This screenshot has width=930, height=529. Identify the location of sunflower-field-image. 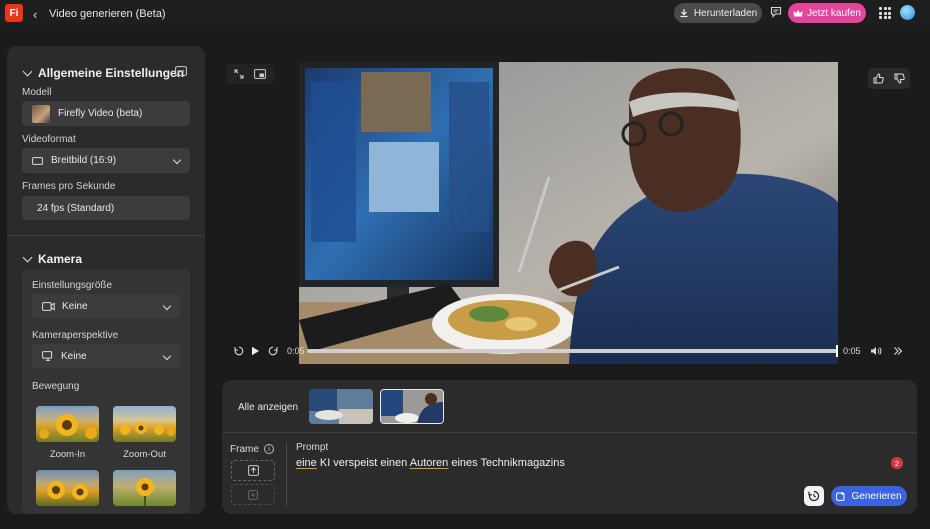
(147, 429).